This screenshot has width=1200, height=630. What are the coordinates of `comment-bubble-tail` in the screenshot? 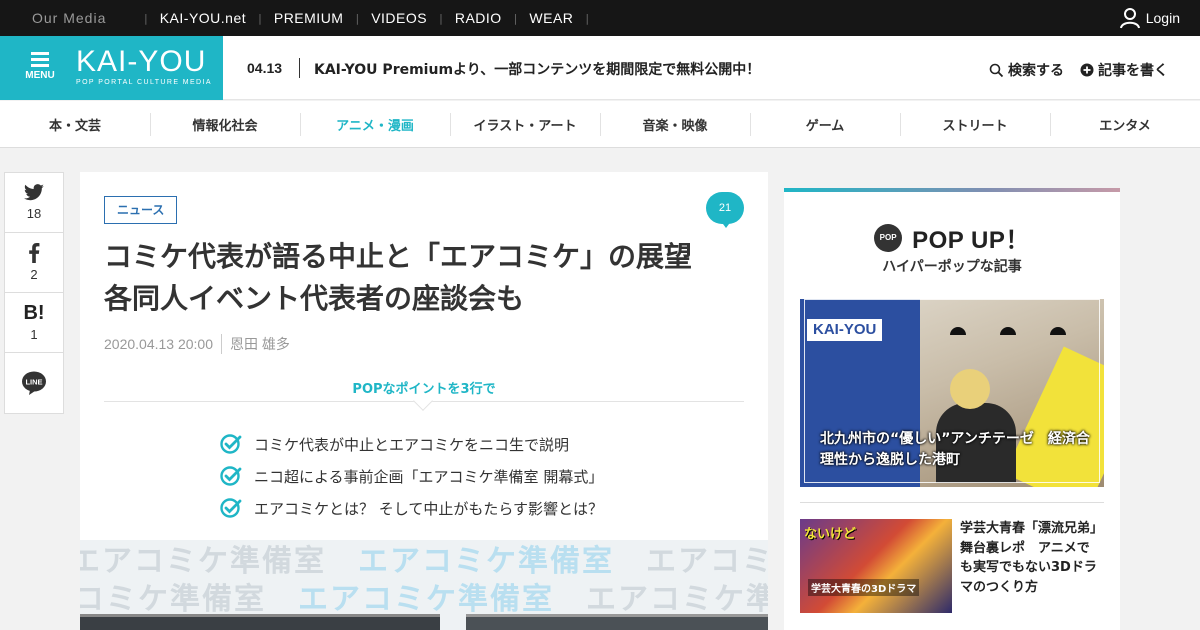 It's located at (726, 224).